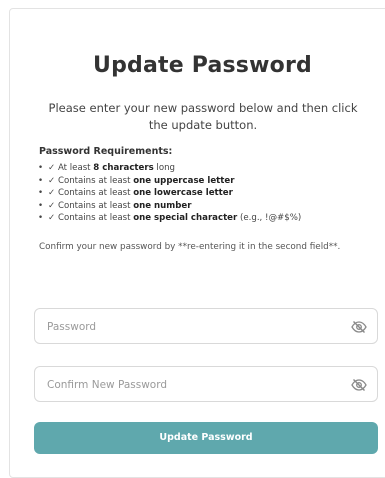 Image resolution: width=385 pixels, height=478 pixels. What do you see at coordinates (162, 205) in the screenshot?
I see `requirement-emphasis: one number` at bounding box center [162, 205].